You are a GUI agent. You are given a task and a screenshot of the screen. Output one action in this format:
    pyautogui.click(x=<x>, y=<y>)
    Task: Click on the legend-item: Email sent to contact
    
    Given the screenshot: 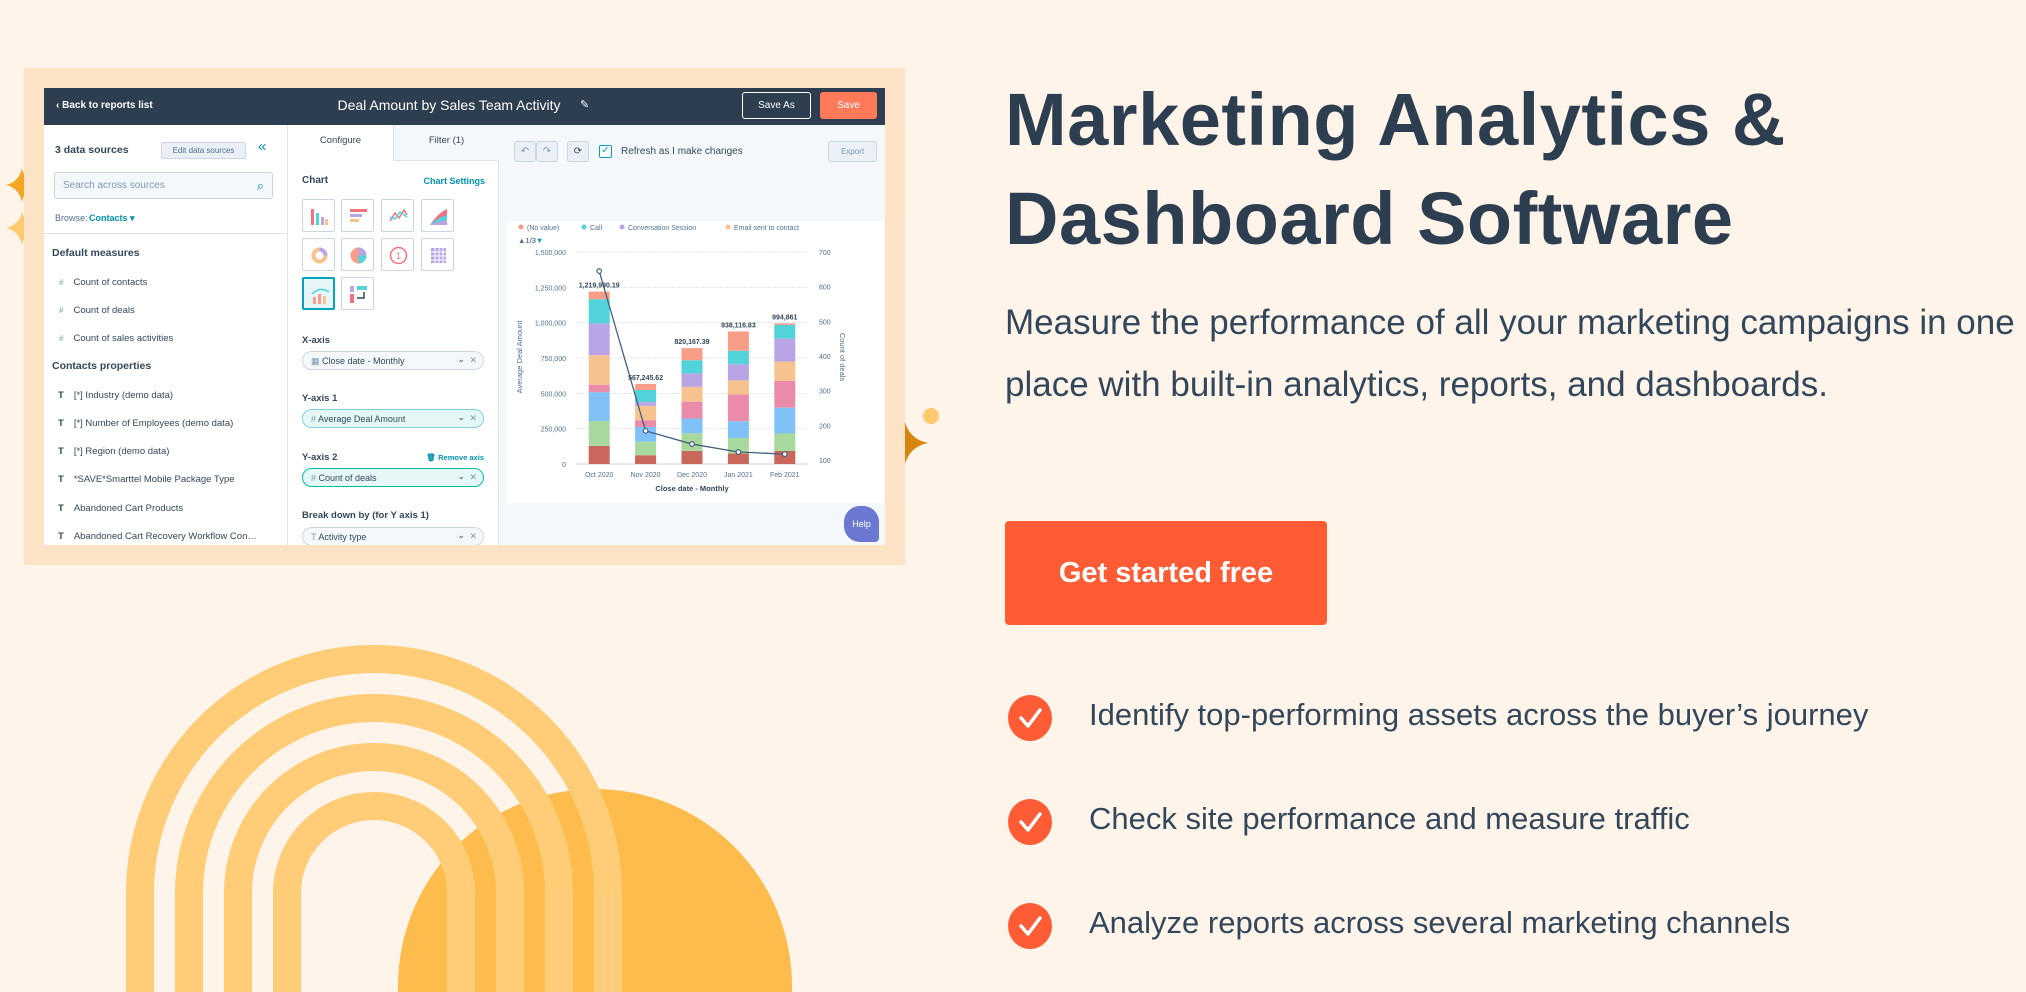 What is the action you would take?
    pyautogui.click(x=766, y=228)
    